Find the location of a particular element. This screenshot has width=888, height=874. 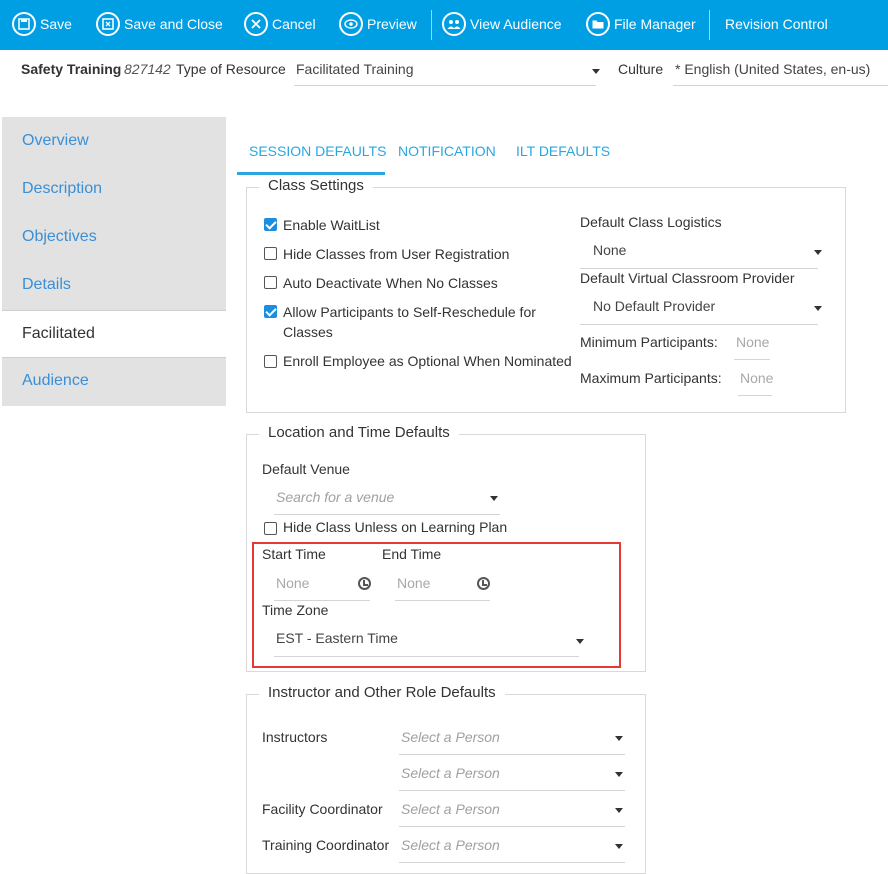

min-participants-label: Minimum Participants: is located at coordinates (649, 342).